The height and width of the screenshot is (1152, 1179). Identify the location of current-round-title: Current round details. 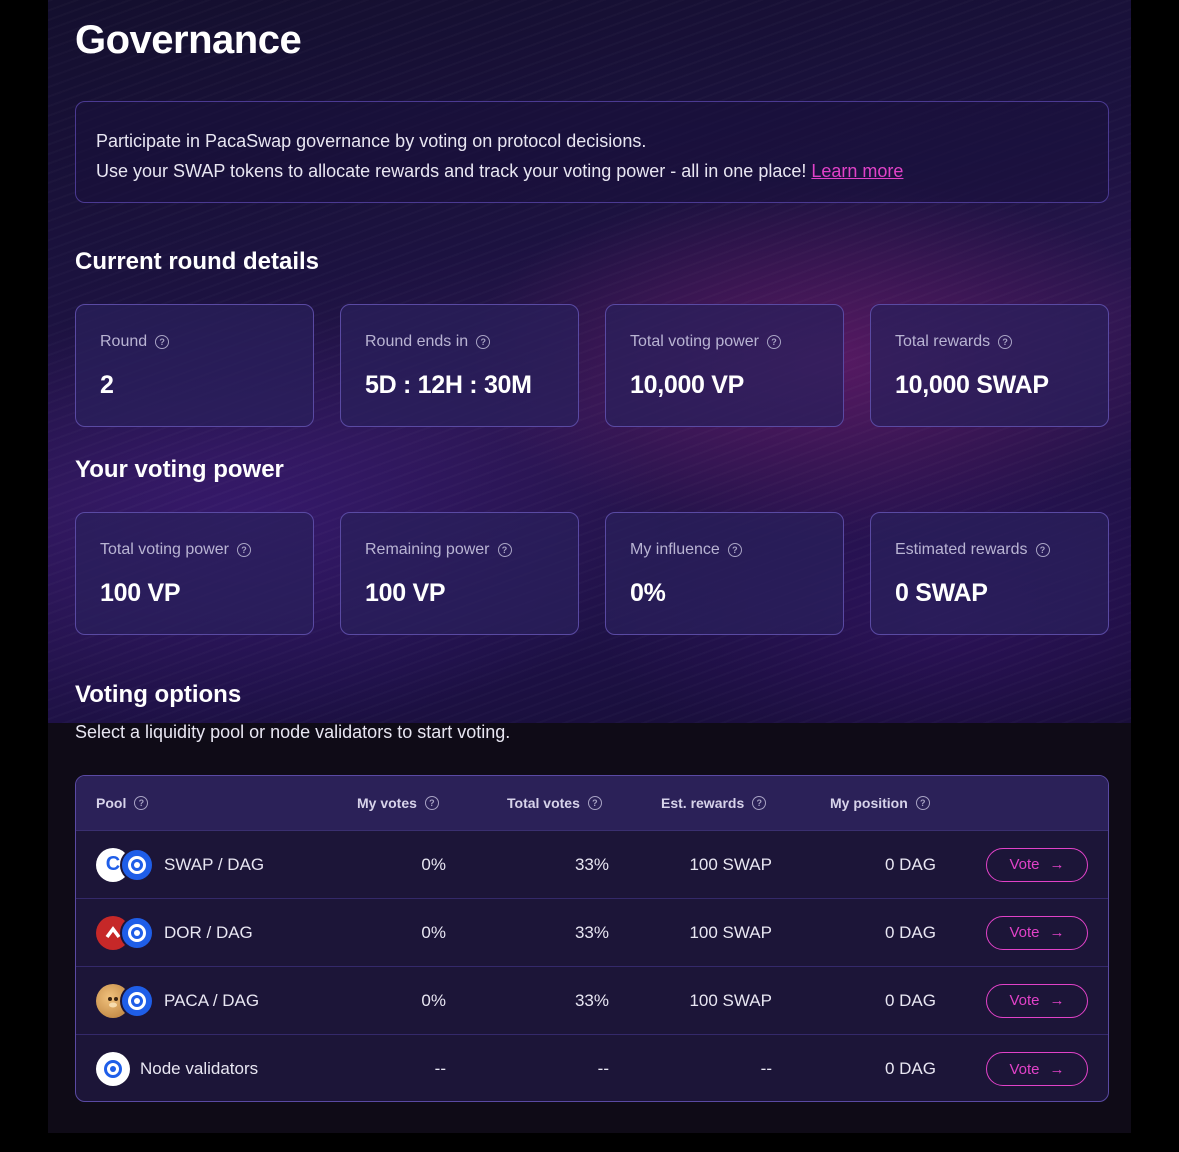
(197, 261).